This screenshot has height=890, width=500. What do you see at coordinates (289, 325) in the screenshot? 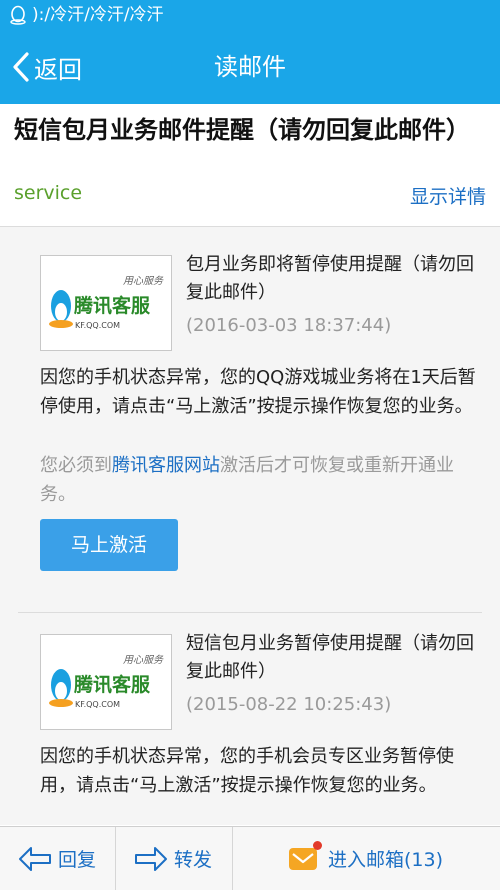
I see `notice-date: (2016-03-03 18:37:44)` at bounding box center [289, 325].